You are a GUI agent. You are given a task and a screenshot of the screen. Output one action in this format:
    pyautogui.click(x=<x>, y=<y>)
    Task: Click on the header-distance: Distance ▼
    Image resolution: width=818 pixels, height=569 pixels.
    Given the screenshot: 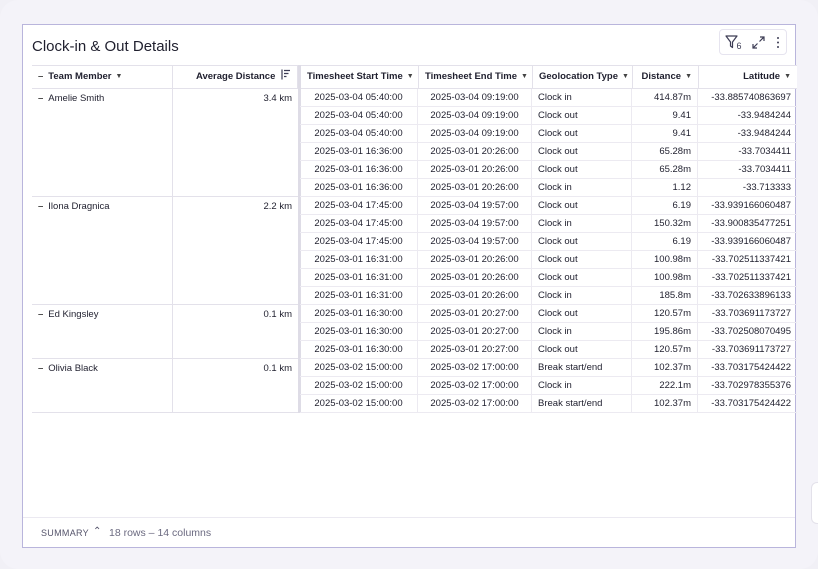 What is the action you would take?
    pyautogui.click(x=666, y=77)
    